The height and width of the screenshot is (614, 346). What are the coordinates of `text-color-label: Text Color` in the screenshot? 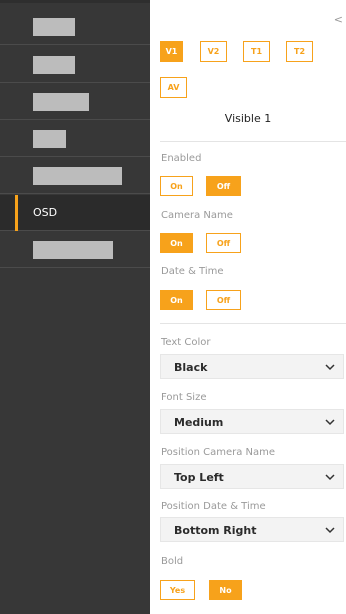 It's located at (186, 342).